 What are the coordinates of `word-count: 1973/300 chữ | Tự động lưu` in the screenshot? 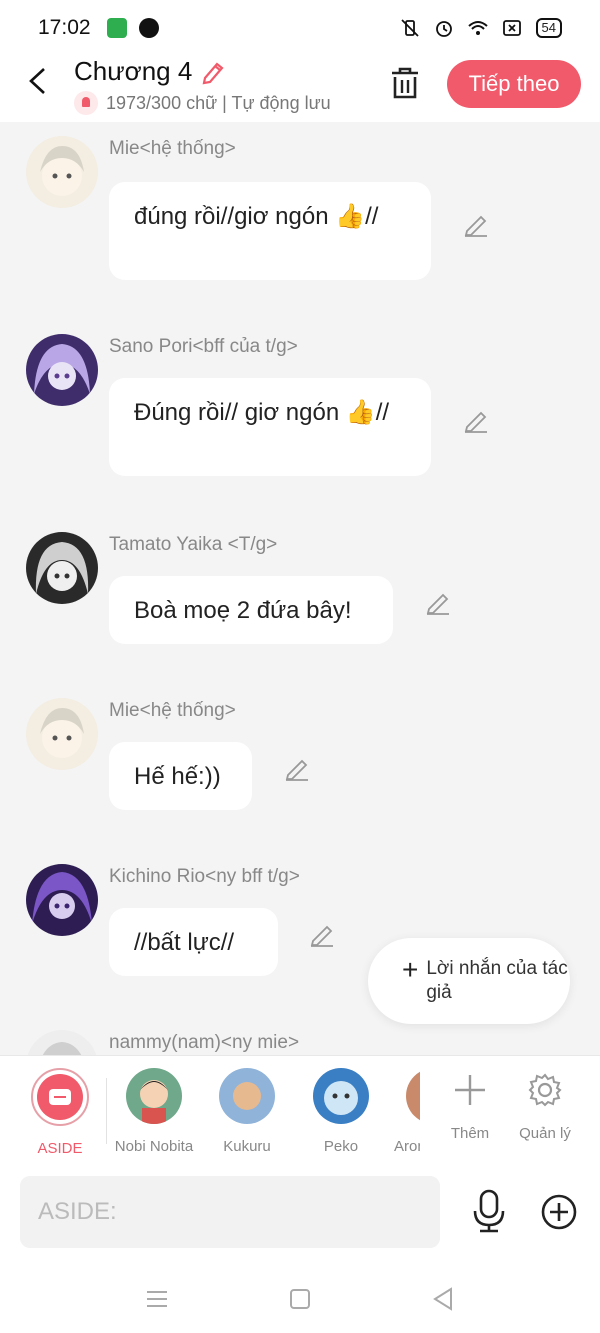 It's located at (202, 103).